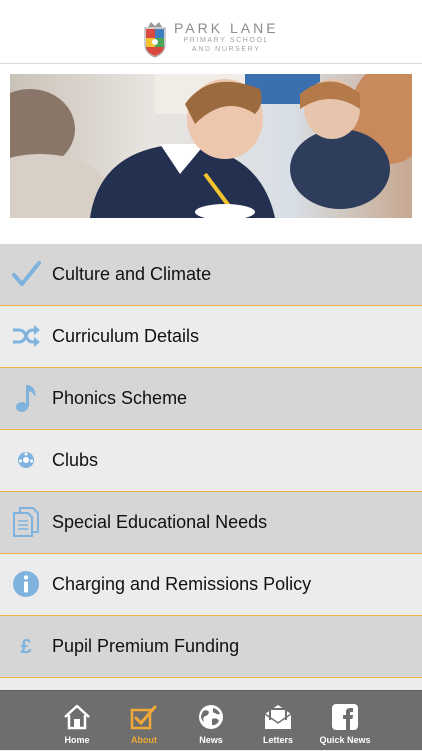 Image resolution: width=422 pixels, height=751 pixels. I want to click on tab-letters: Letters, so click(278, 721).